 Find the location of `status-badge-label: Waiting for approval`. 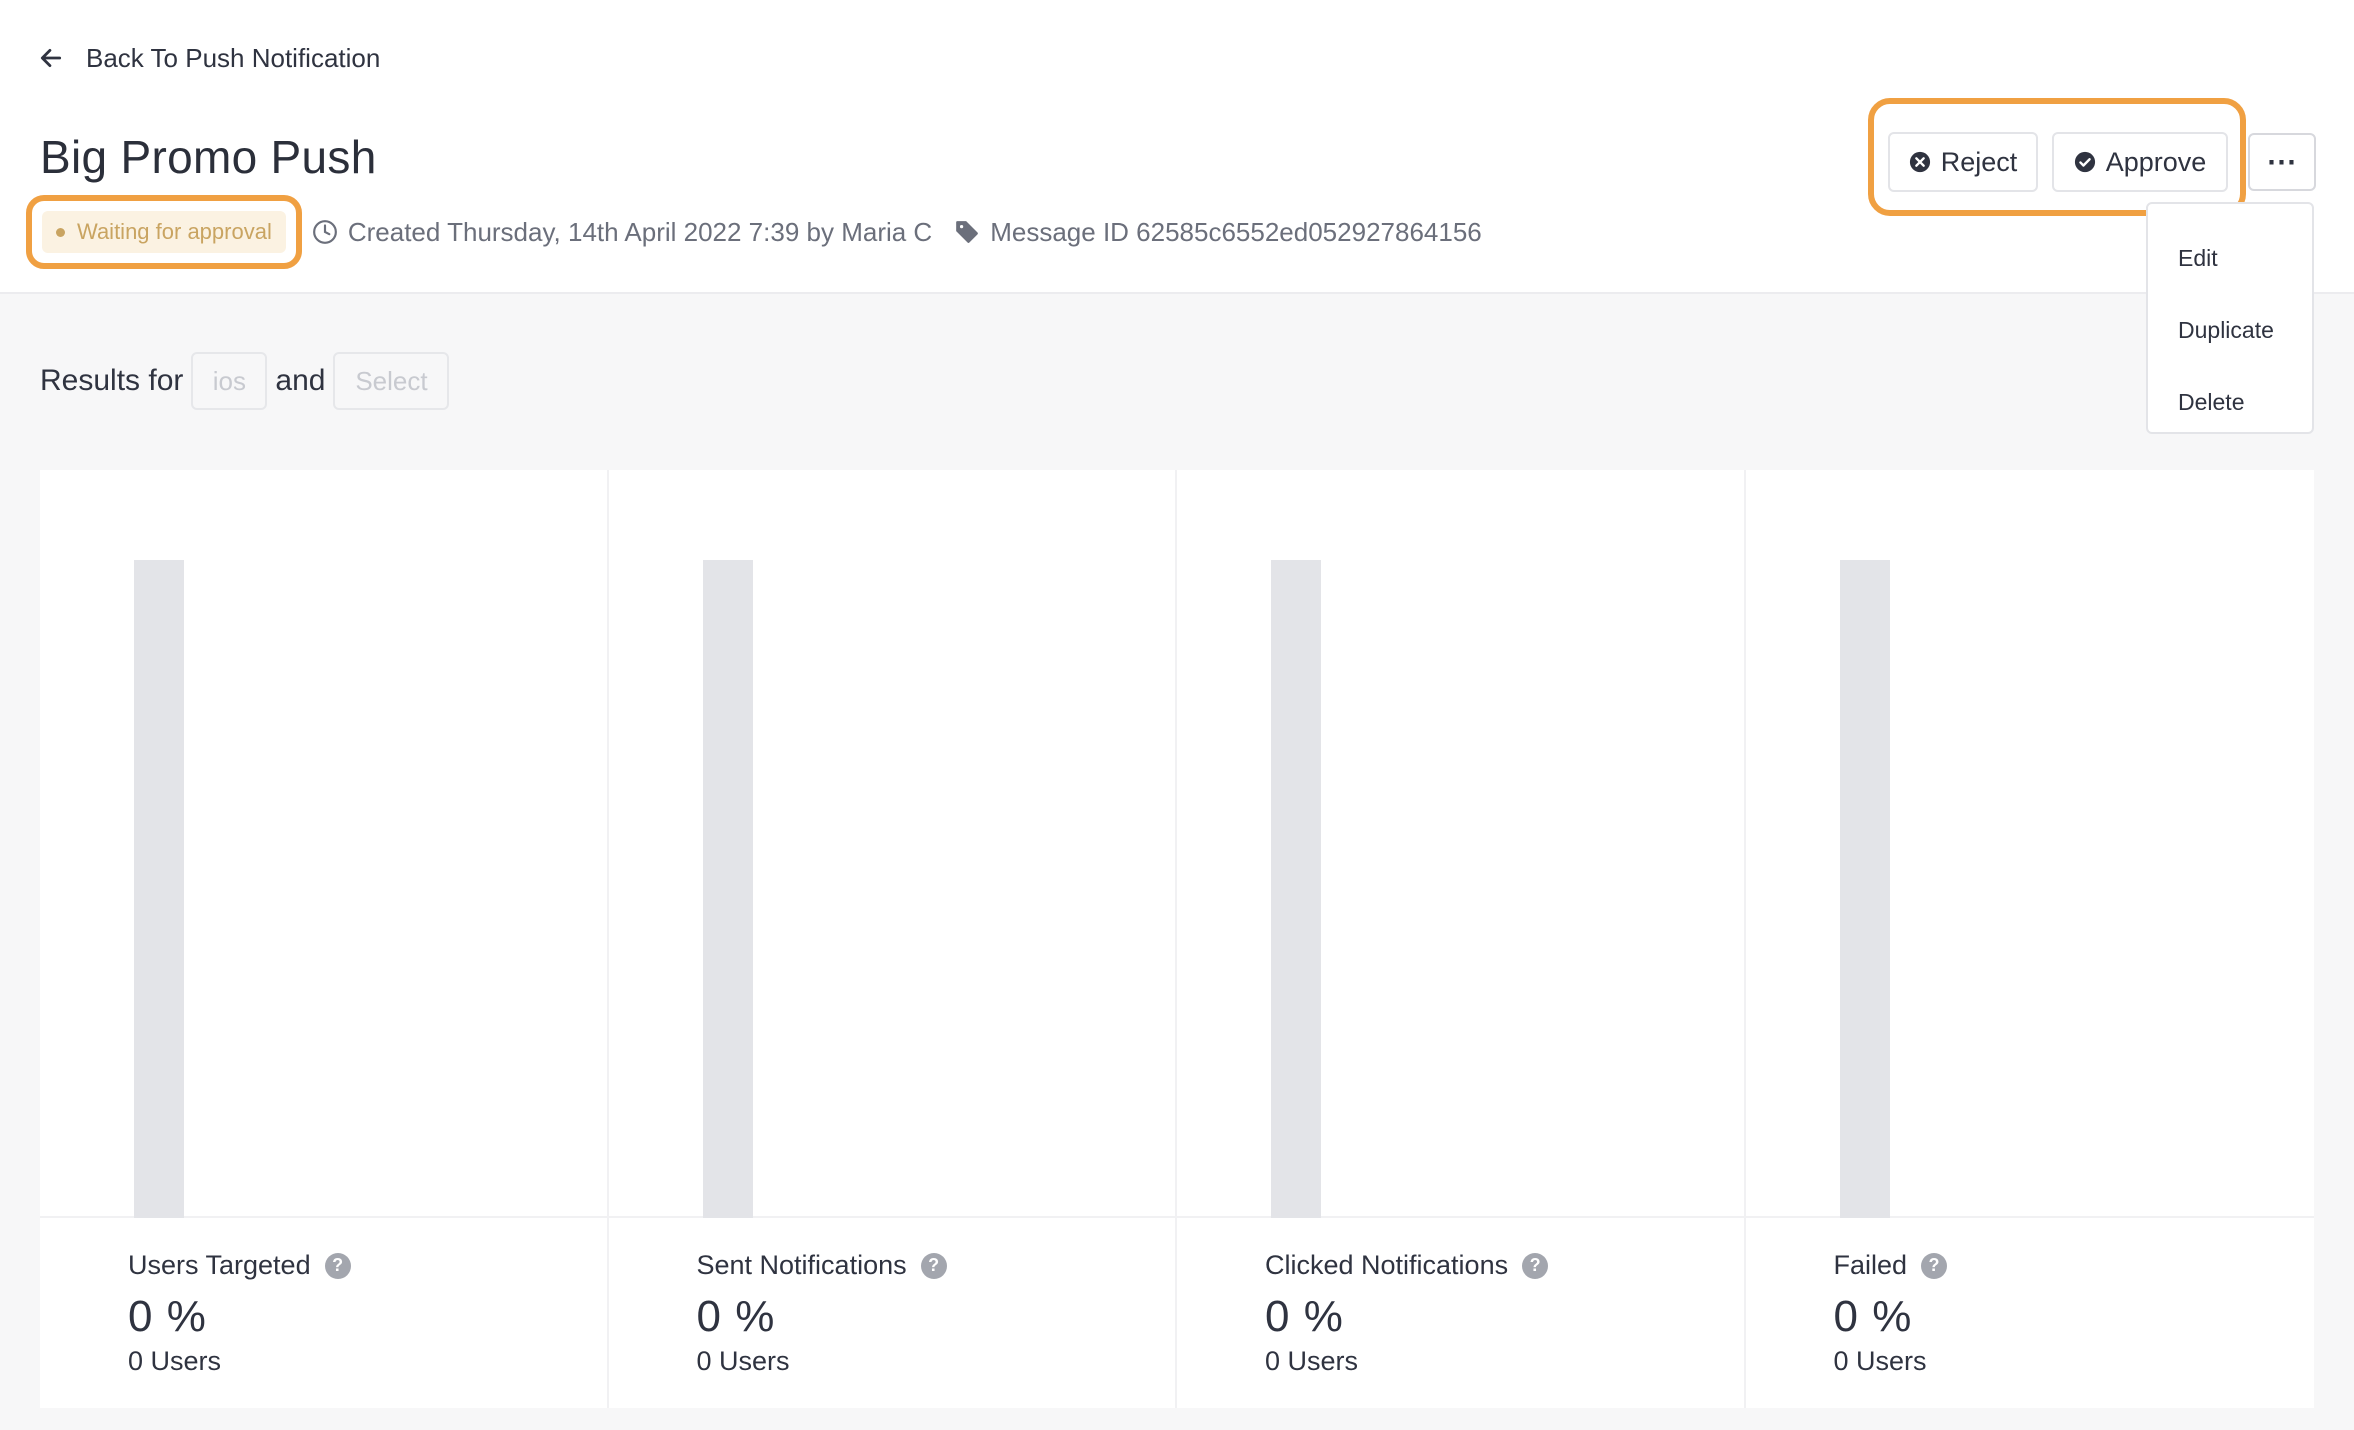

status-badge-label: Waiting for approval is located at coordinates (174, 231).